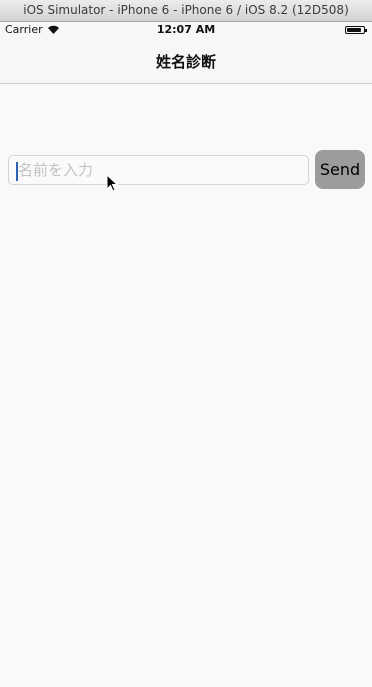  I want to click on name-input, so click(158, 170).